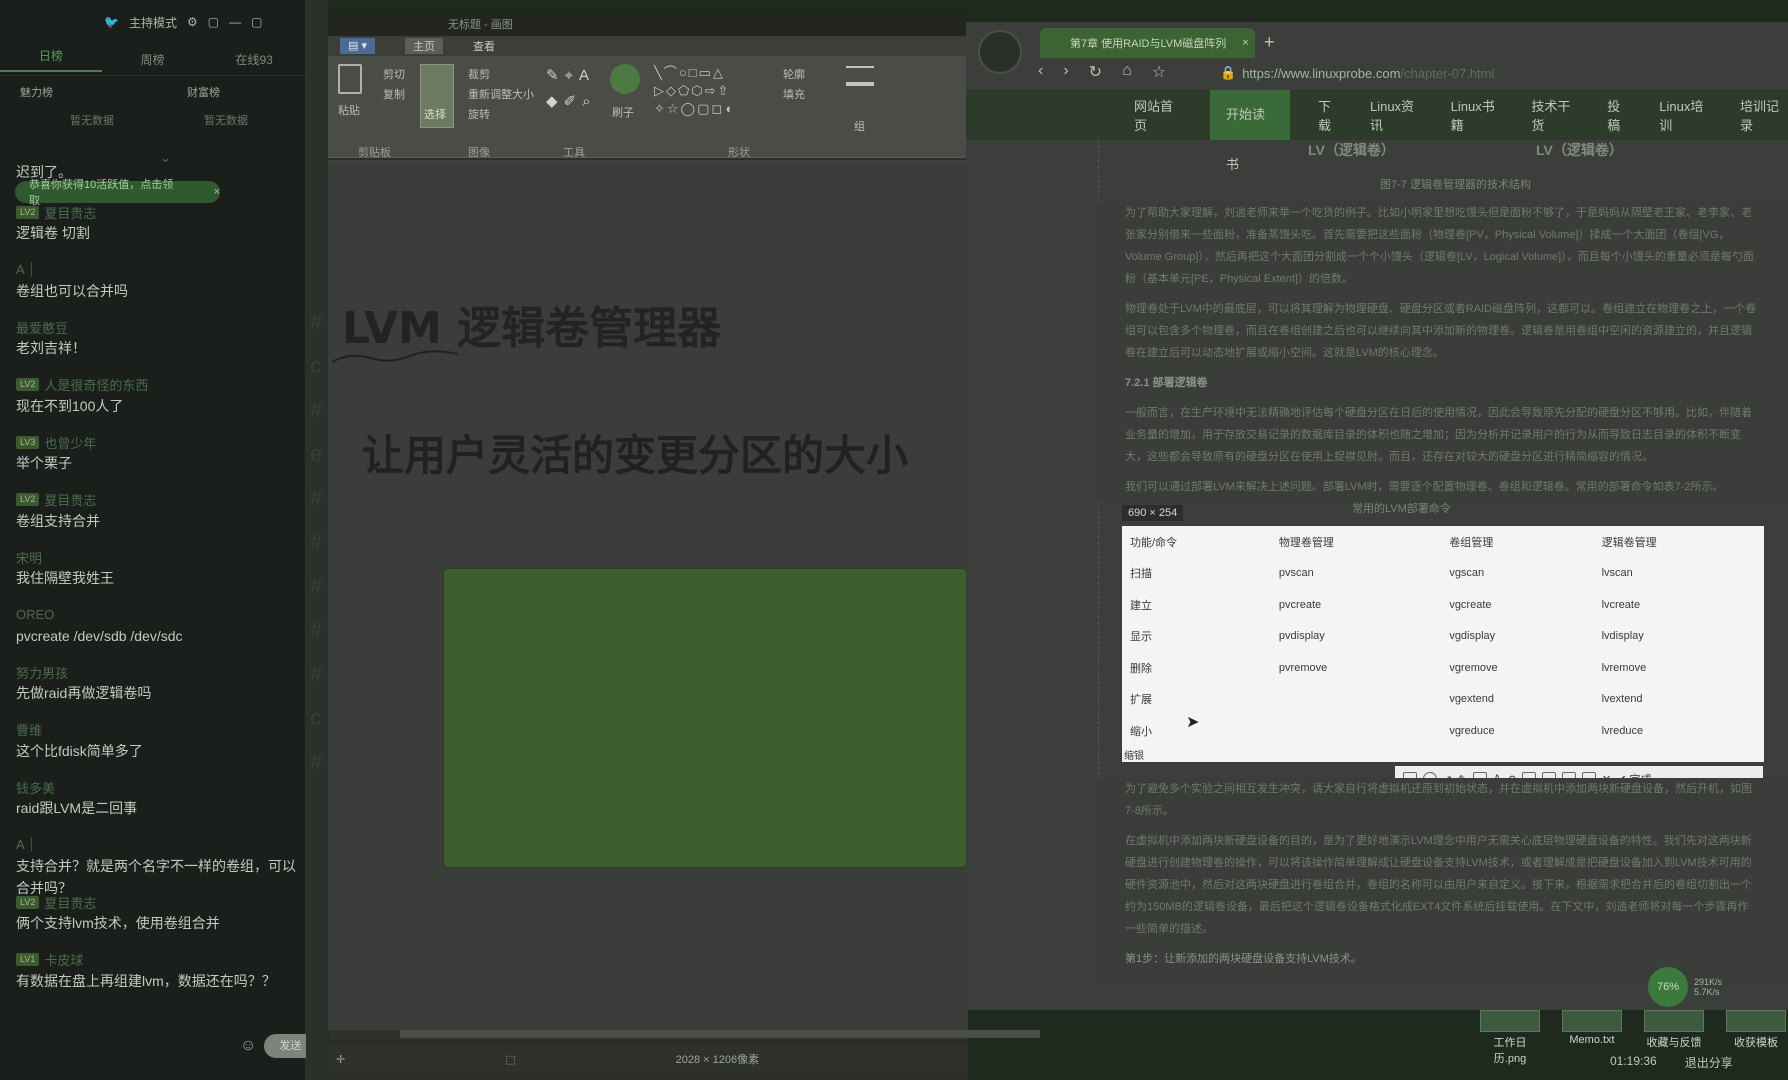 Image resolution: width=1788 pixels, height=1080 pixels. I want to click on rotate-button: 旋转, so click(479, 114).